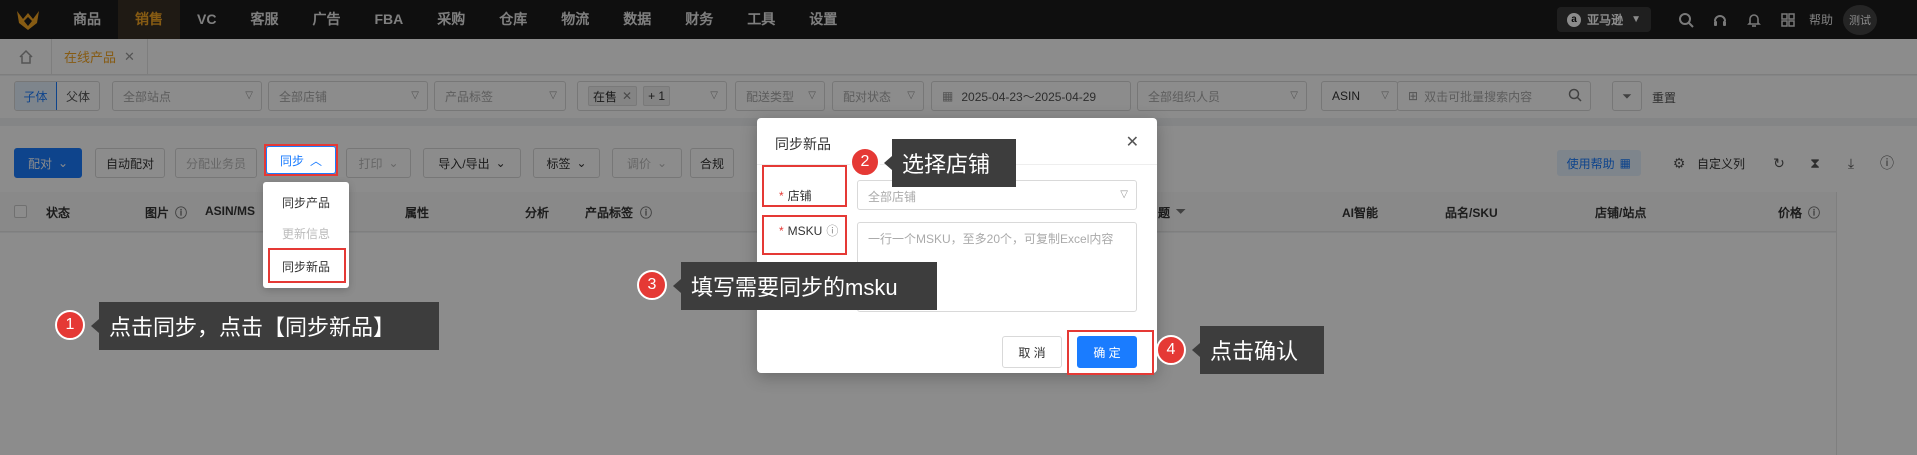 The width and height of the screenshot is (1917, 455). I want to click on callout-step-2: 选择店铺, so click(950, 163).